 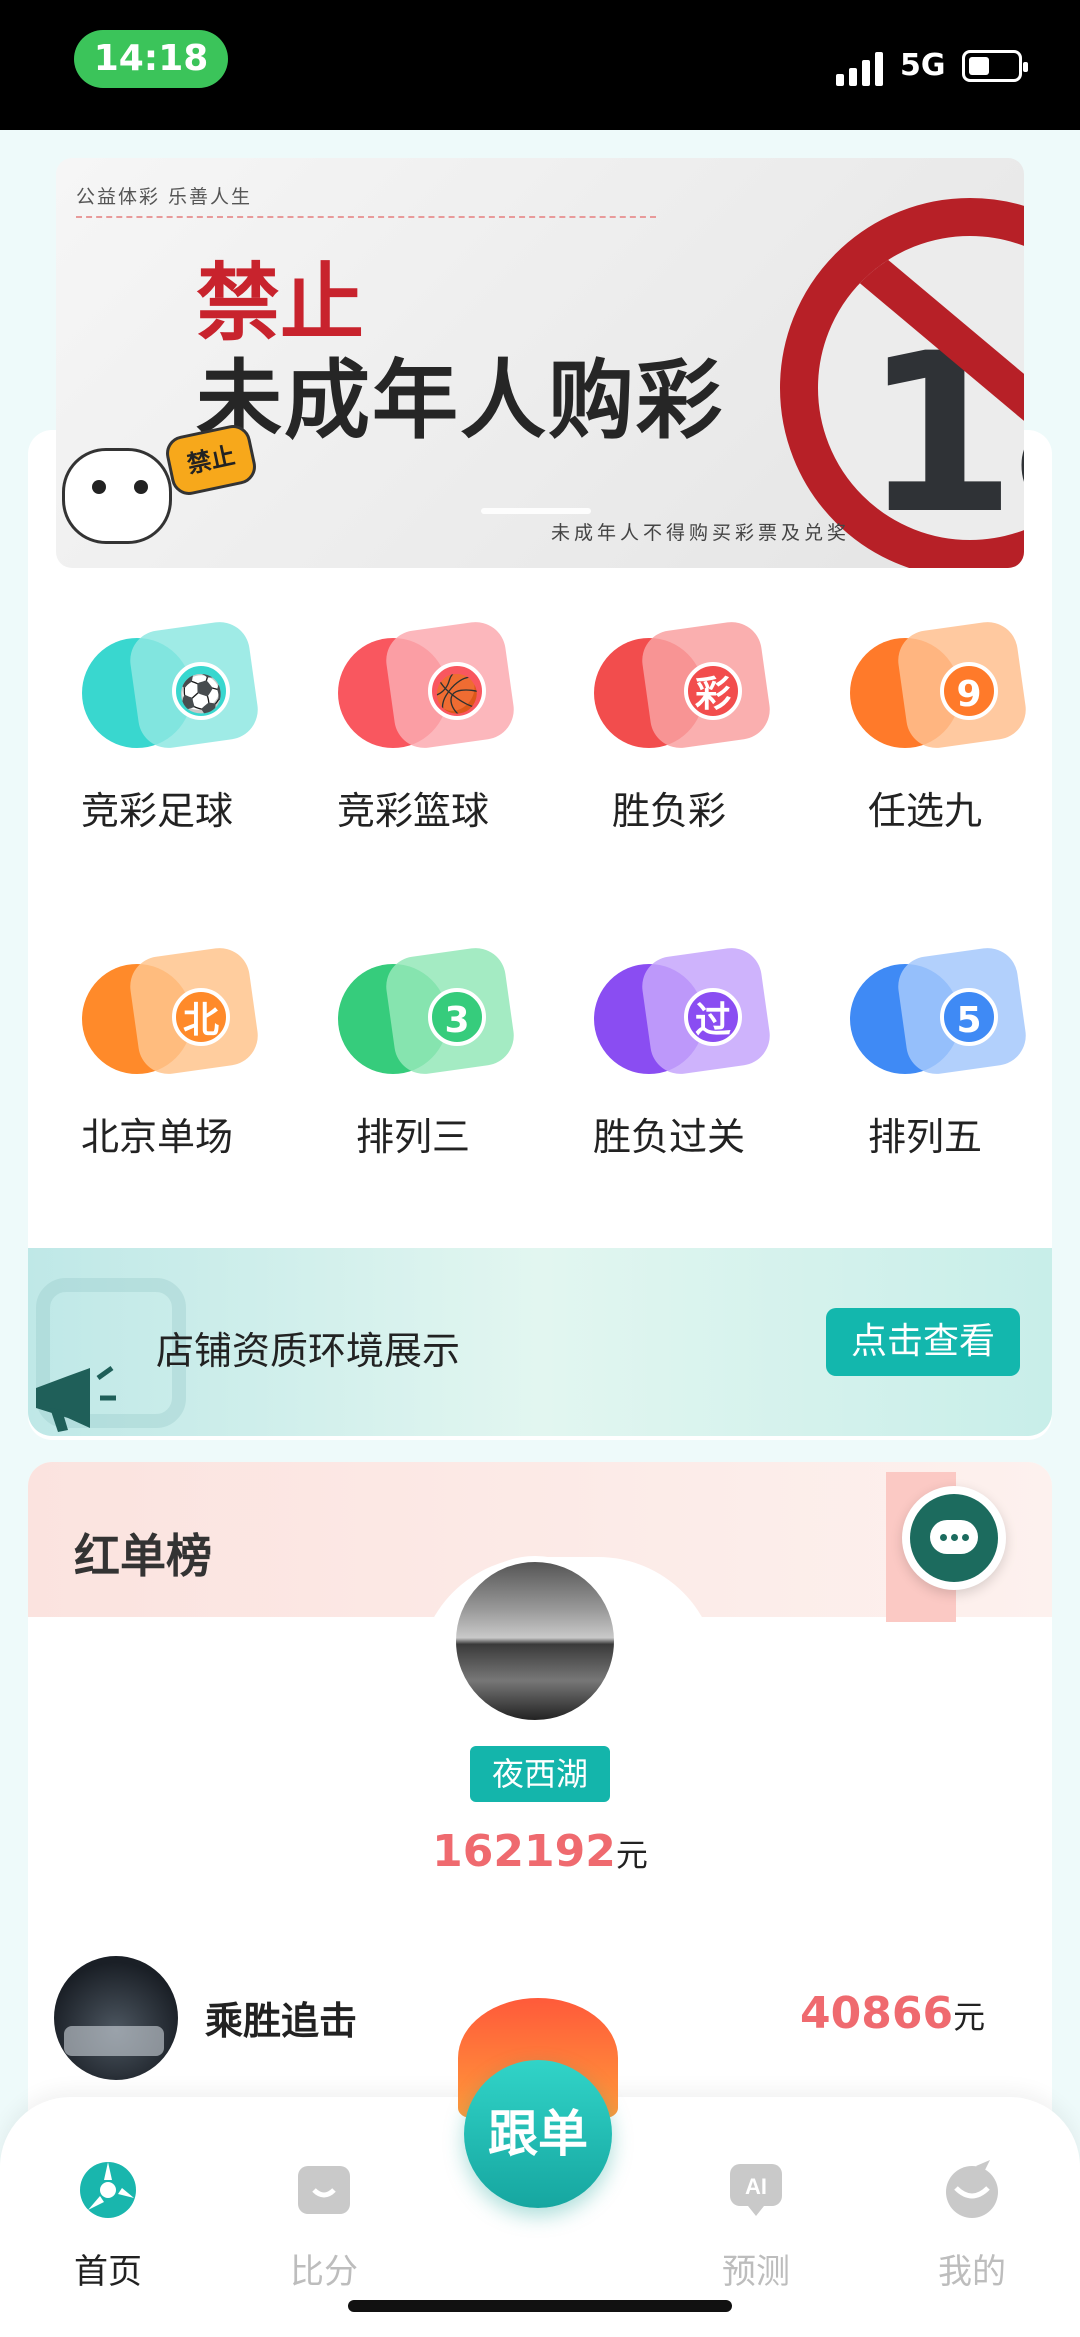 I want to click on list-amount-value: 40866, so click(x=877, y=2013).